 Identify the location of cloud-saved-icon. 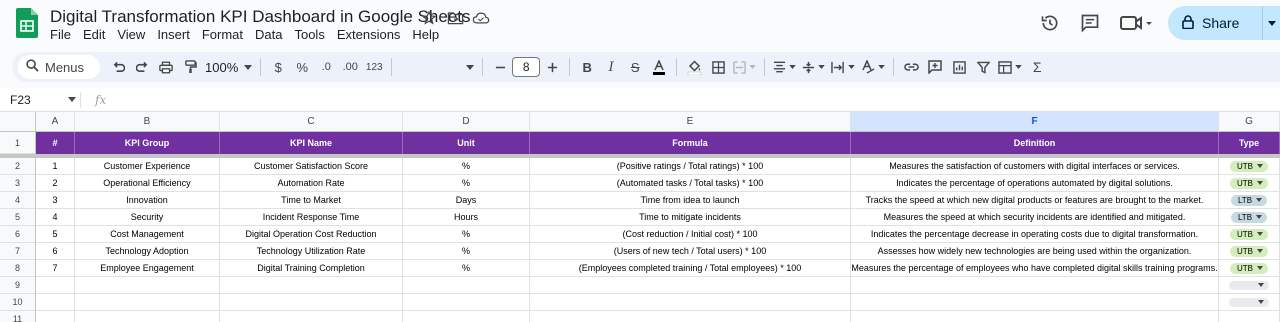
(481, 18).